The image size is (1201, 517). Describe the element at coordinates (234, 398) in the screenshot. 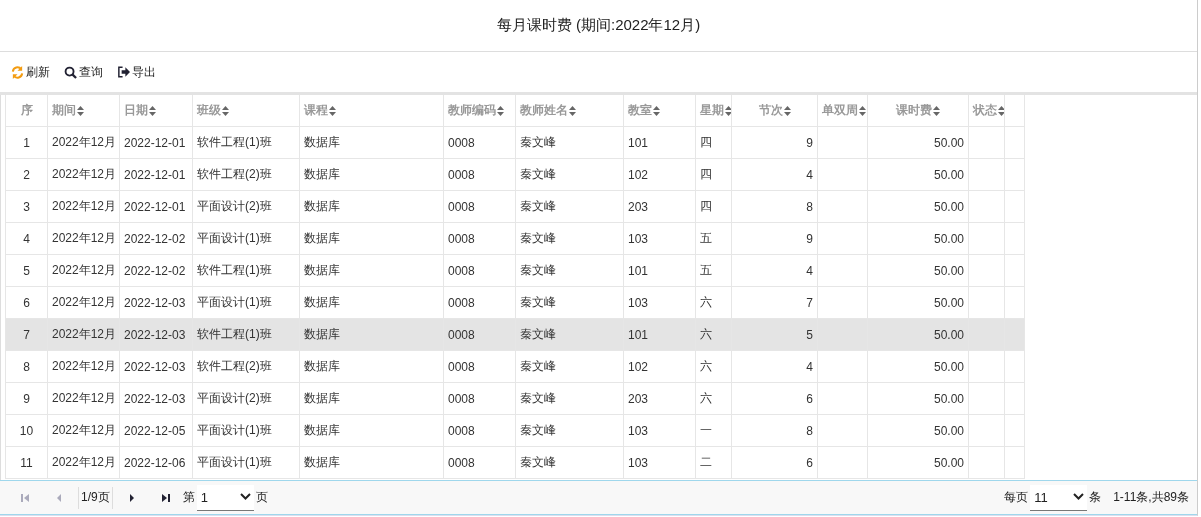

I see `table-cell: 平面设计(2)班` at that location.